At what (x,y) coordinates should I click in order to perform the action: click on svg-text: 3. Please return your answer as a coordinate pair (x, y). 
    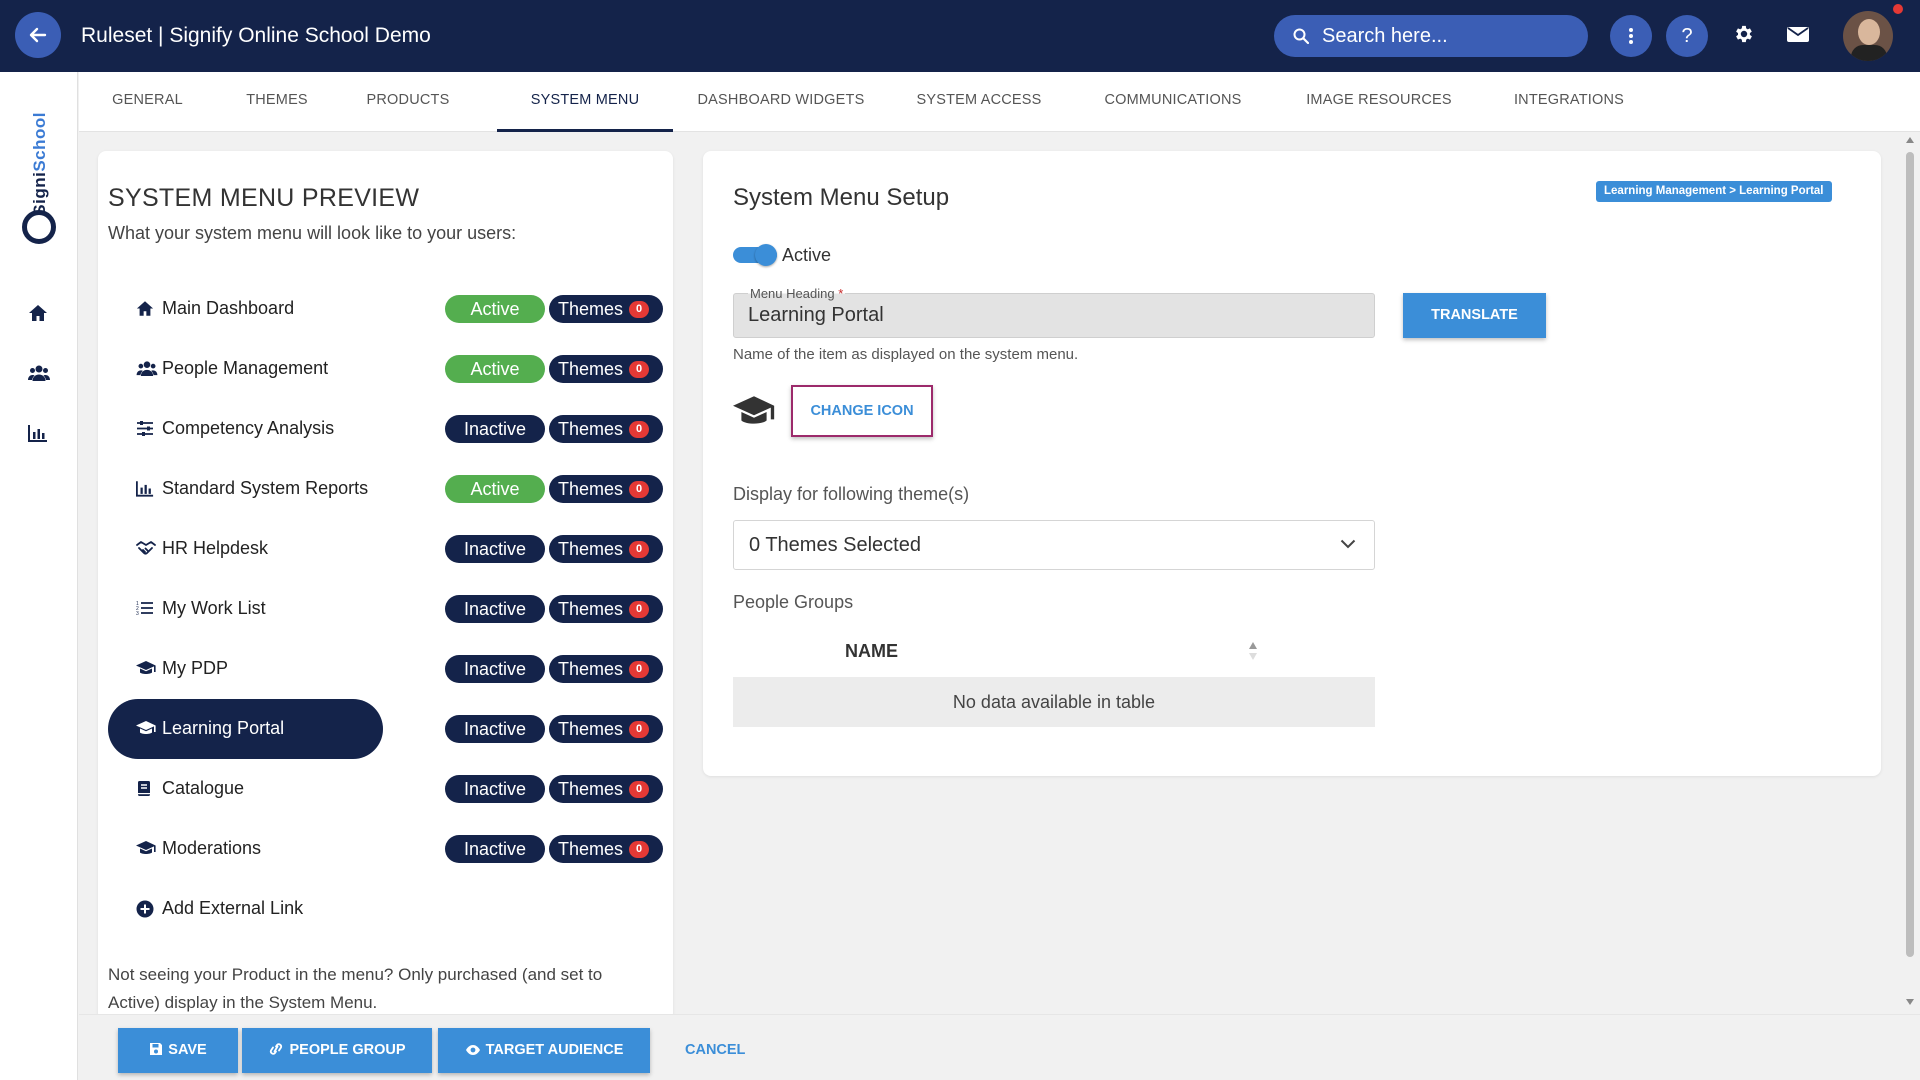
    Looking at the image, I should click on (137, 613).